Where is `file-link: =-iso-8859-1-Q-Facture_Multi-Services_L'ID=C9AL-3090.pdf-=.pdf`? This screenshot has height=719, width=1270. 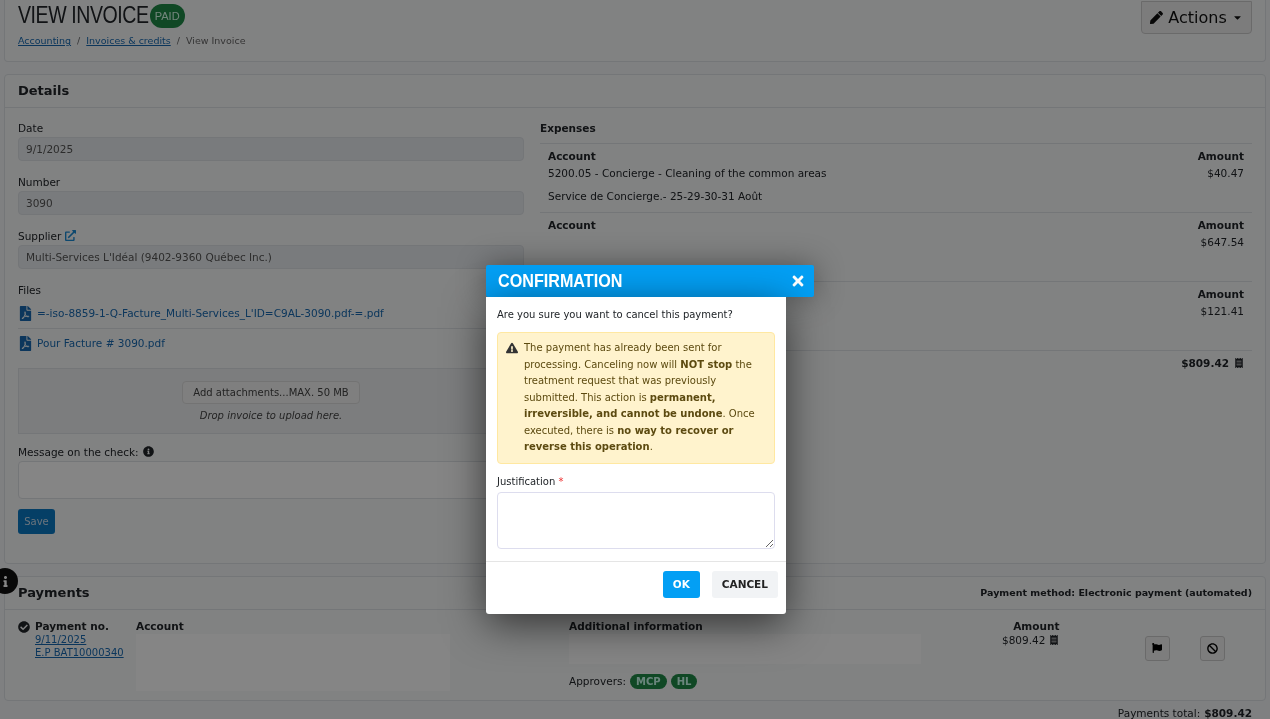 file-link: =-iso-8859-1-Q-Facture_Multi-Services_L'ID=C9AL-3090.pdf-=.pdf is located at coordinates (210, 313).